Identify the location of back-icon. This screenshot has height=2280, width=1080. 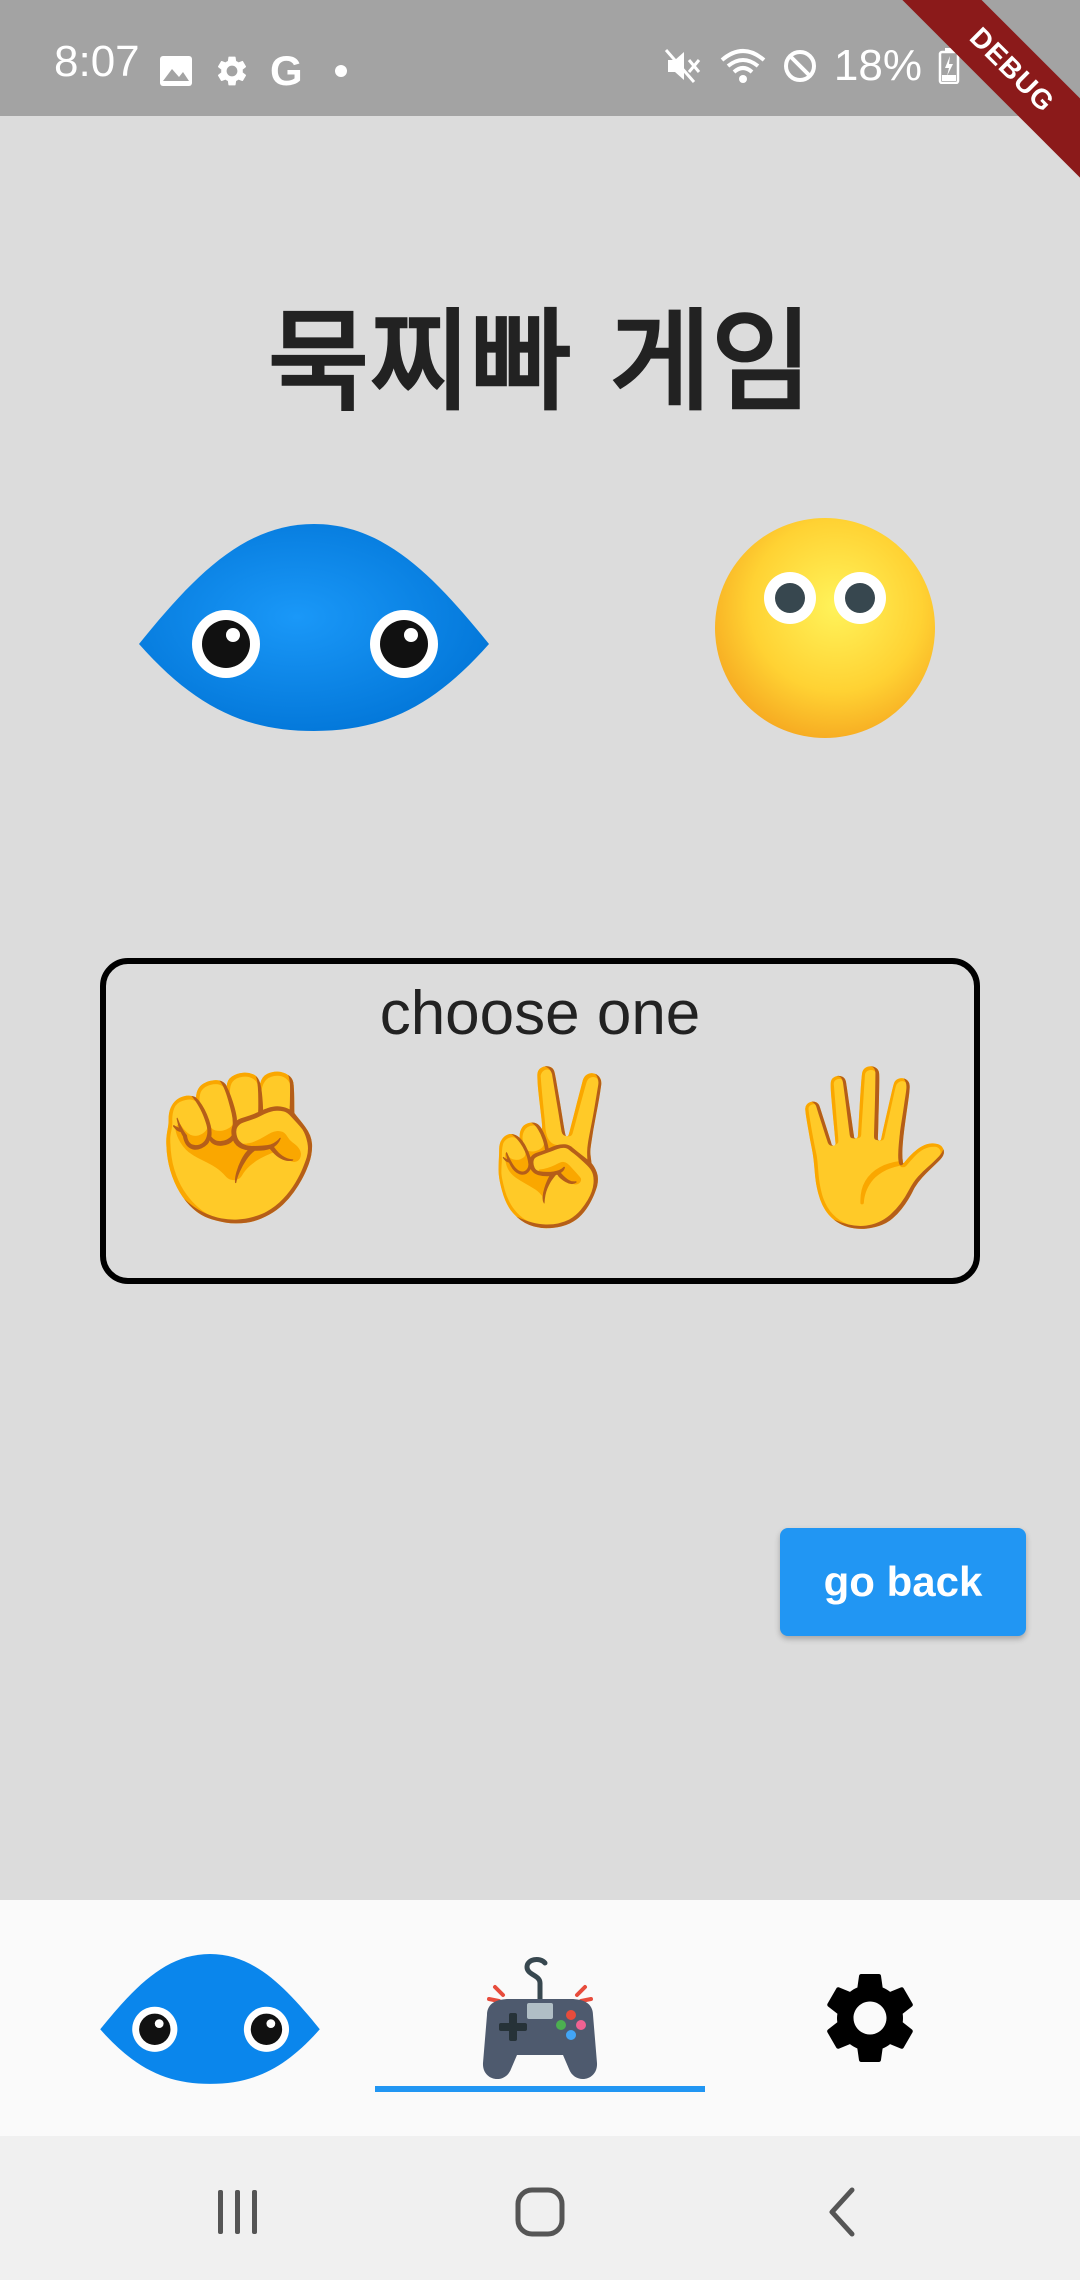
(842, 2212).